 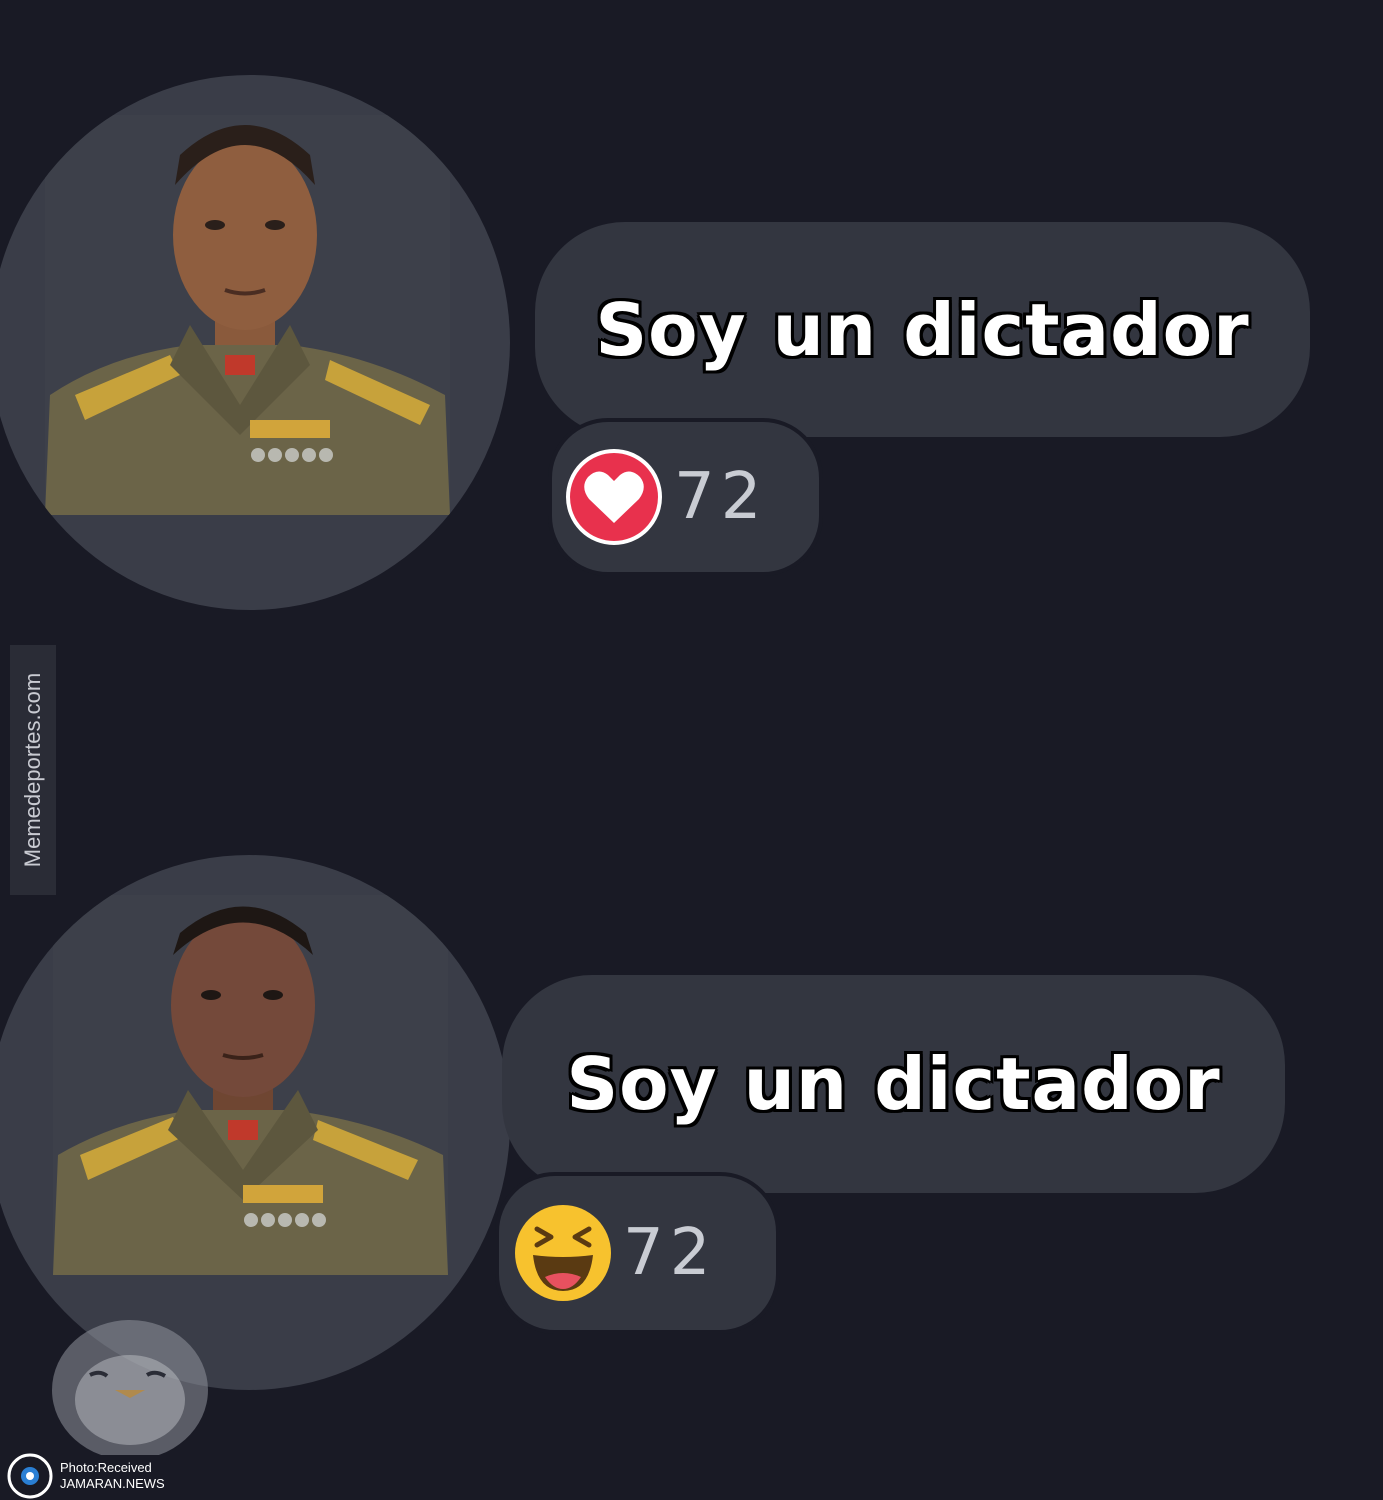 I want to click on reaction-pill-1: 72, so click(x=685, y=497).